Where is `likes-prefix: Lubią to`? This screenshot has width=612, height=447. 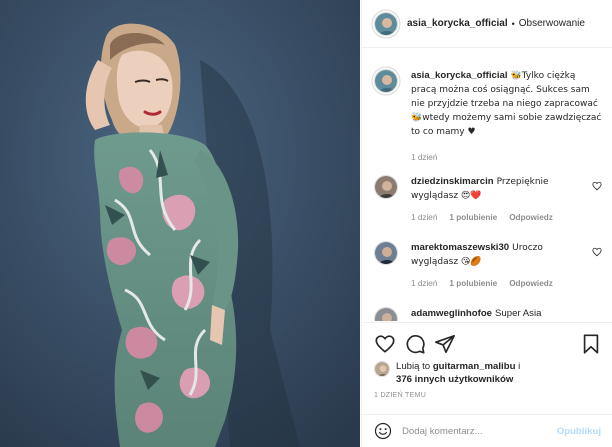
likes-prefix: Lubią to is located at coordinates (413, 366).